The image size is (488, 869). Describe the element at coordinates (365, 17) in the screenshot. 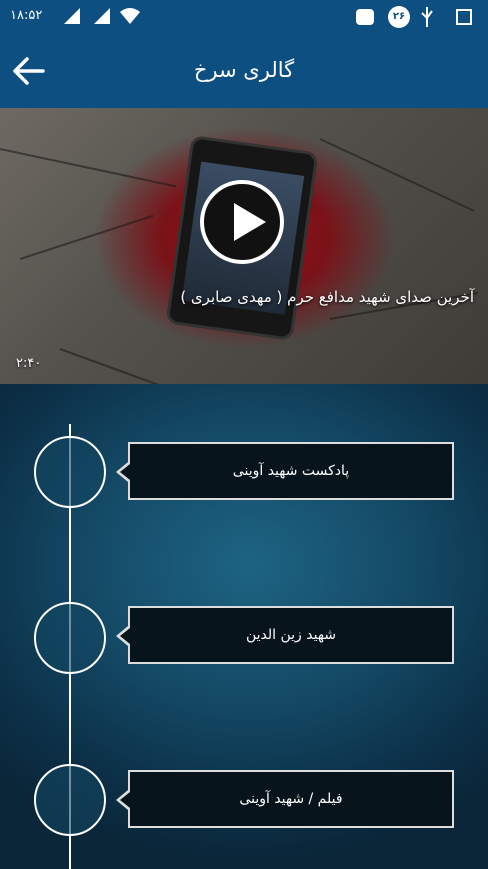

I see `android-icon` at that location.